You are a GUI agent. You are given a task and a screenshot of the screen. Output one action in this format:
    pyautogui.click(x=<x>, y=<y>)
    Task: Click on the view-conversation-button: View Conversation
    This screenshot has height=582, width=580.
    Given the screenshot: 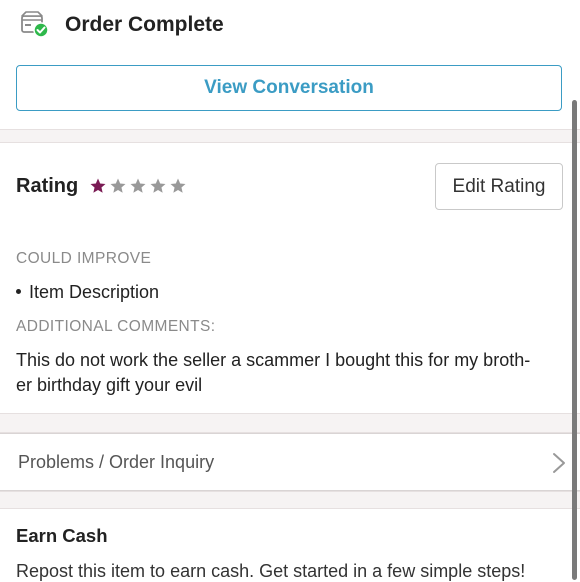 What is the action you would take?
    pyautogui.click(x=289, y=88)
    